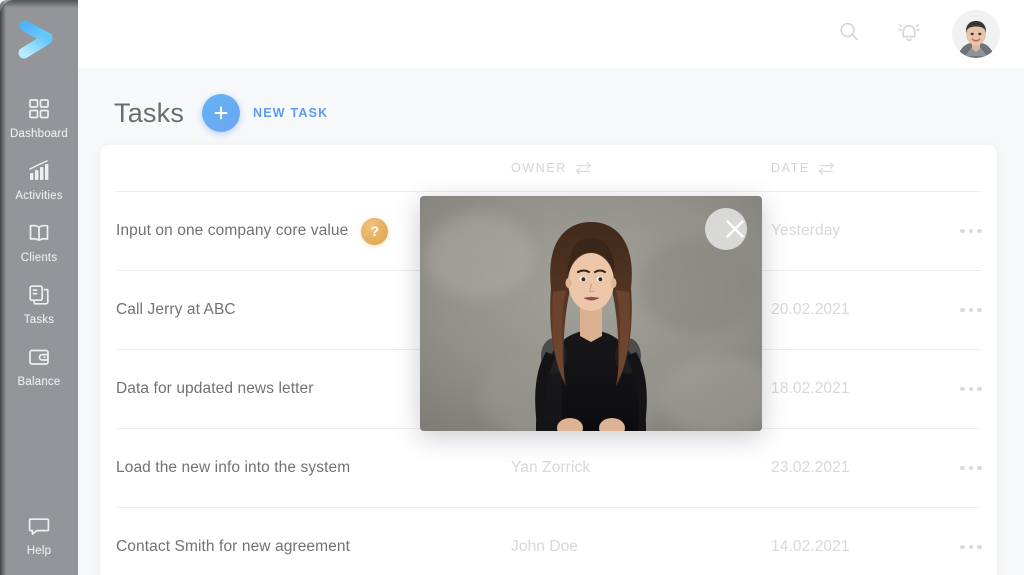 The image size is (1024, 575). I want to click on sidebar-item-clients: Clients, so click(39, 241).